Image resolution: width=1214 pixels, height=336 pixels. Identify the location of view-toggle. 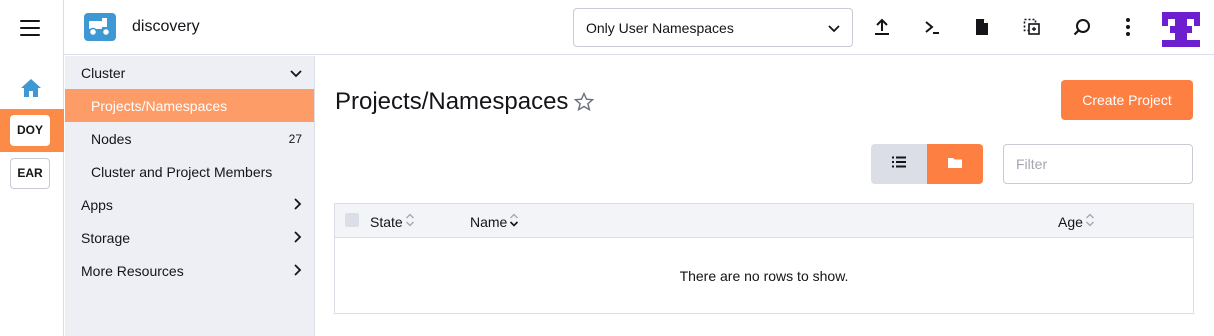
(927, 164).